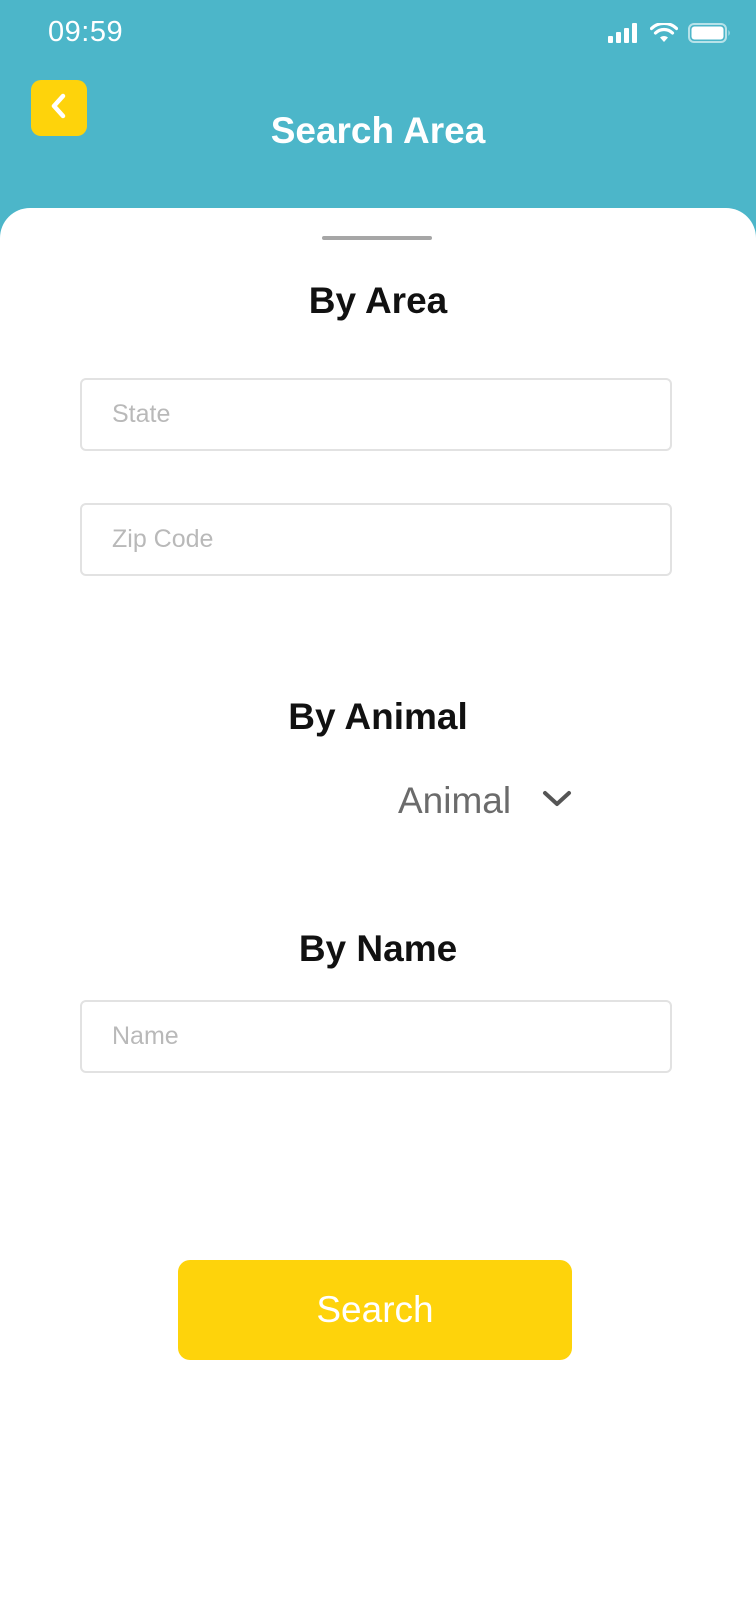 The width and height of the screenshot is (756, 1620). Describe the element at coordinates (378, 716) in the screenshot. I see `by-animal-title: By Animal` at that location.